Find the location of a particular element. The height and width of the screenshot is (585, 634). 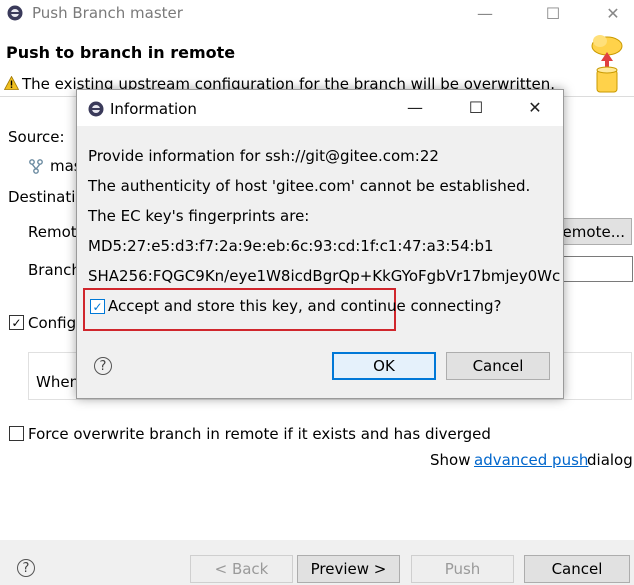

source-label: Source: is located at coordinates (36, 137).